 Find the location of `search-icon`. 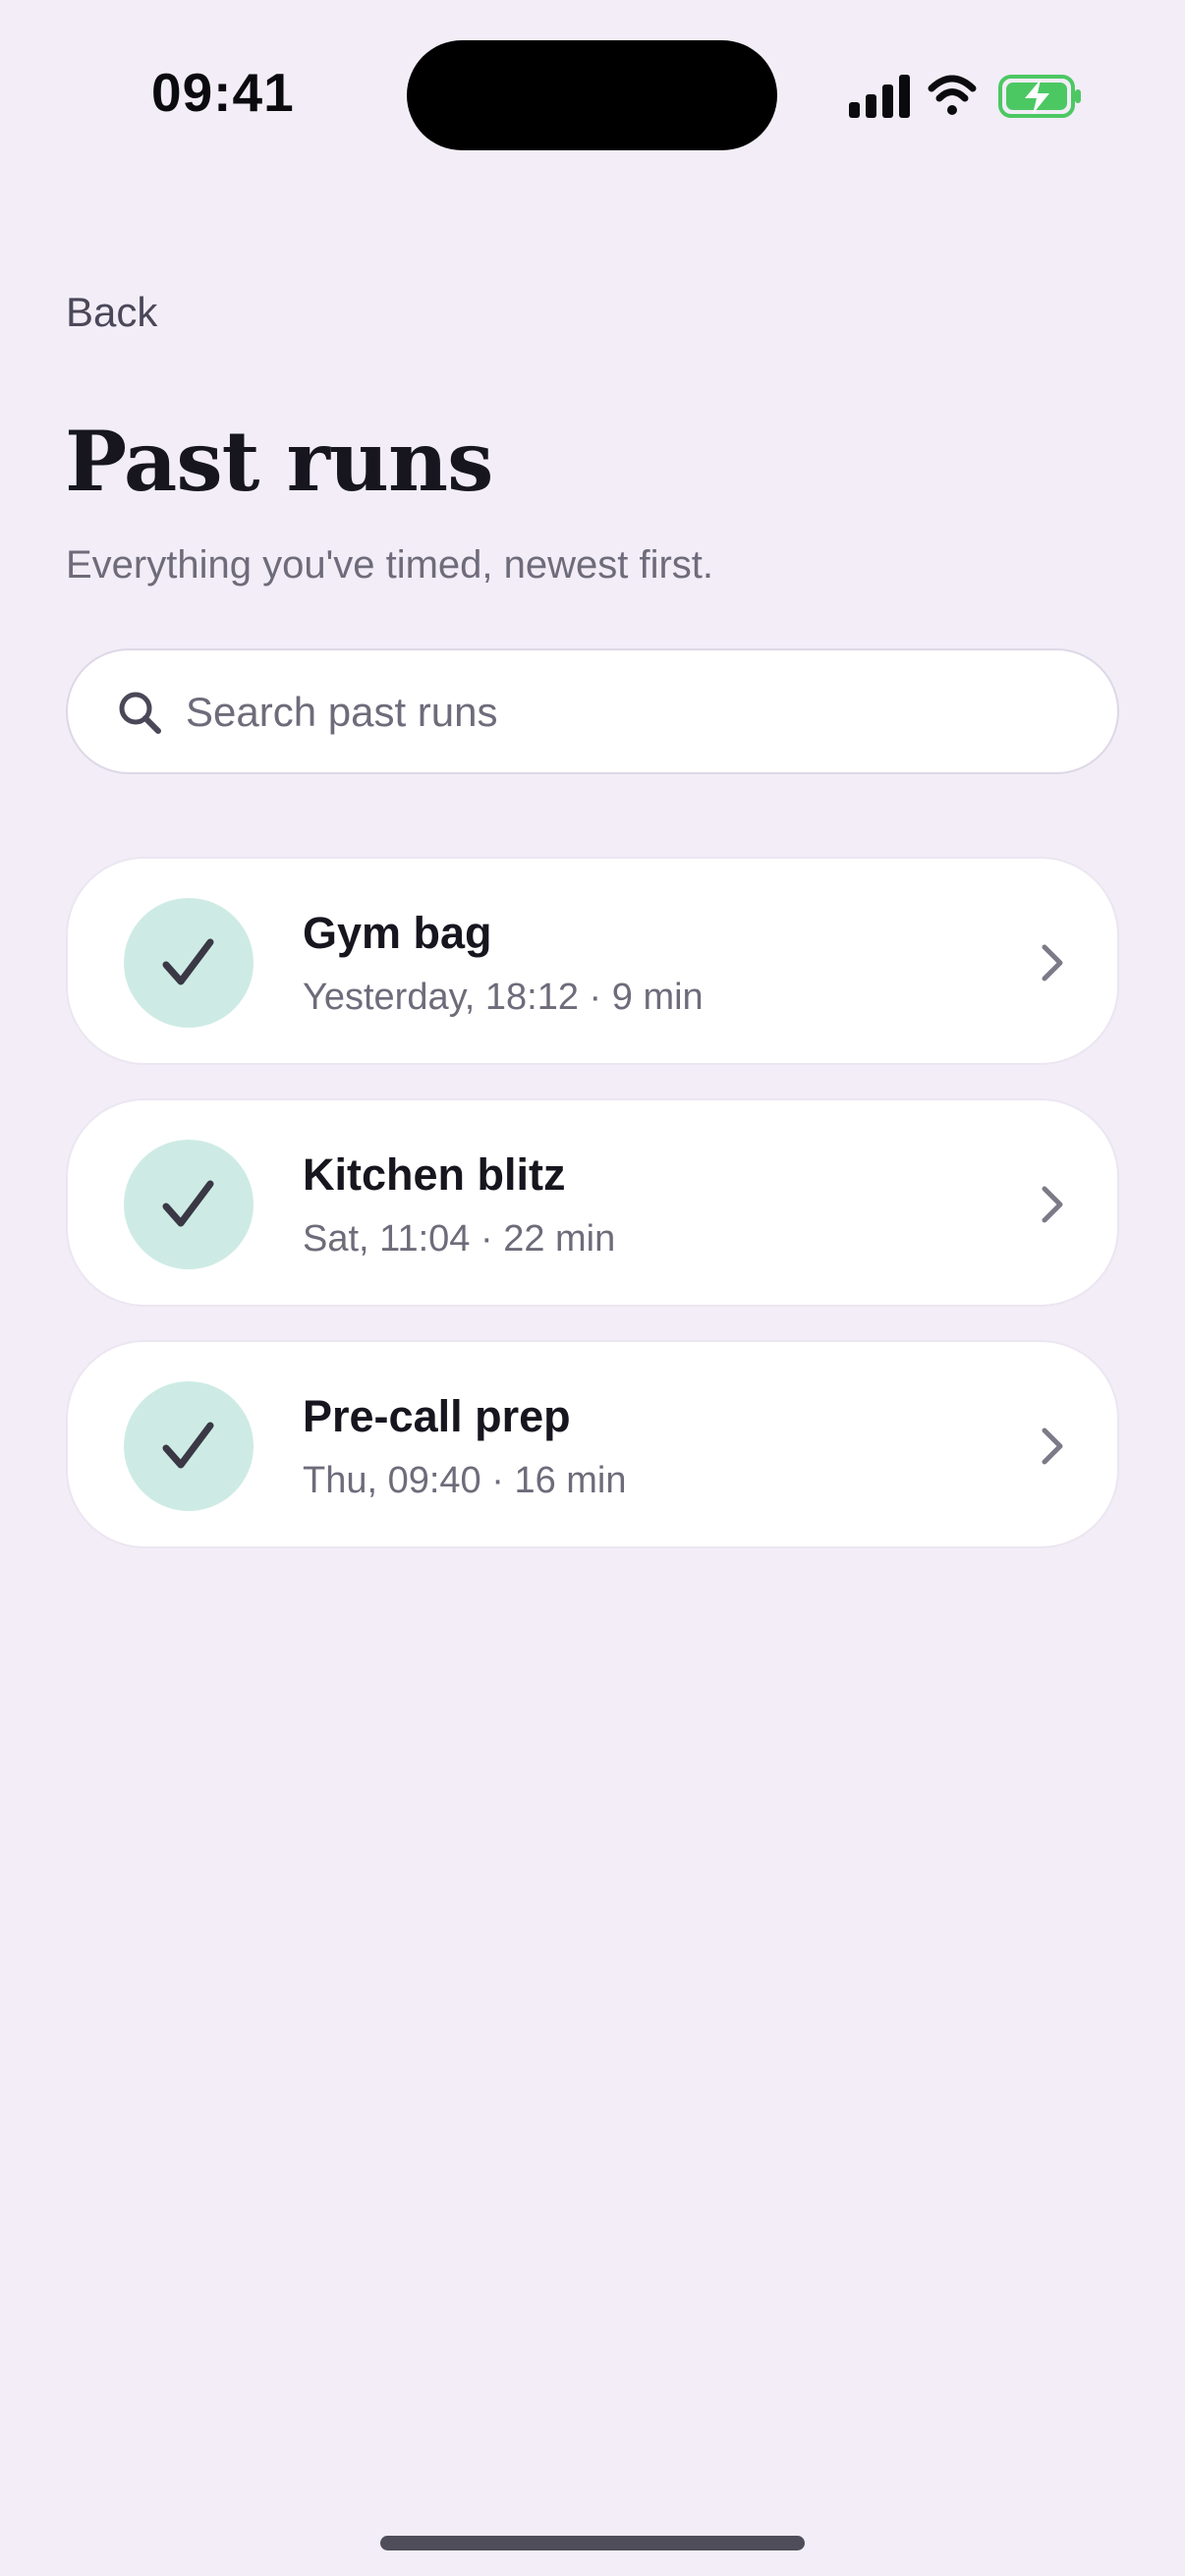

search-icon is located at coordinates (140, 713).